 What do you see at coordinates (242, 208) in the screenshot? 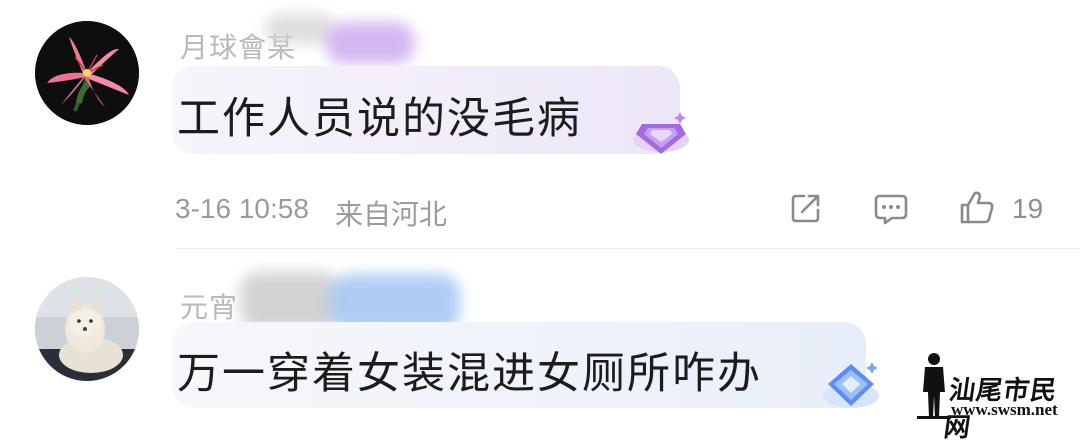
I see `comment-time: 3-16 10:58` at bounding box center [242, 208].